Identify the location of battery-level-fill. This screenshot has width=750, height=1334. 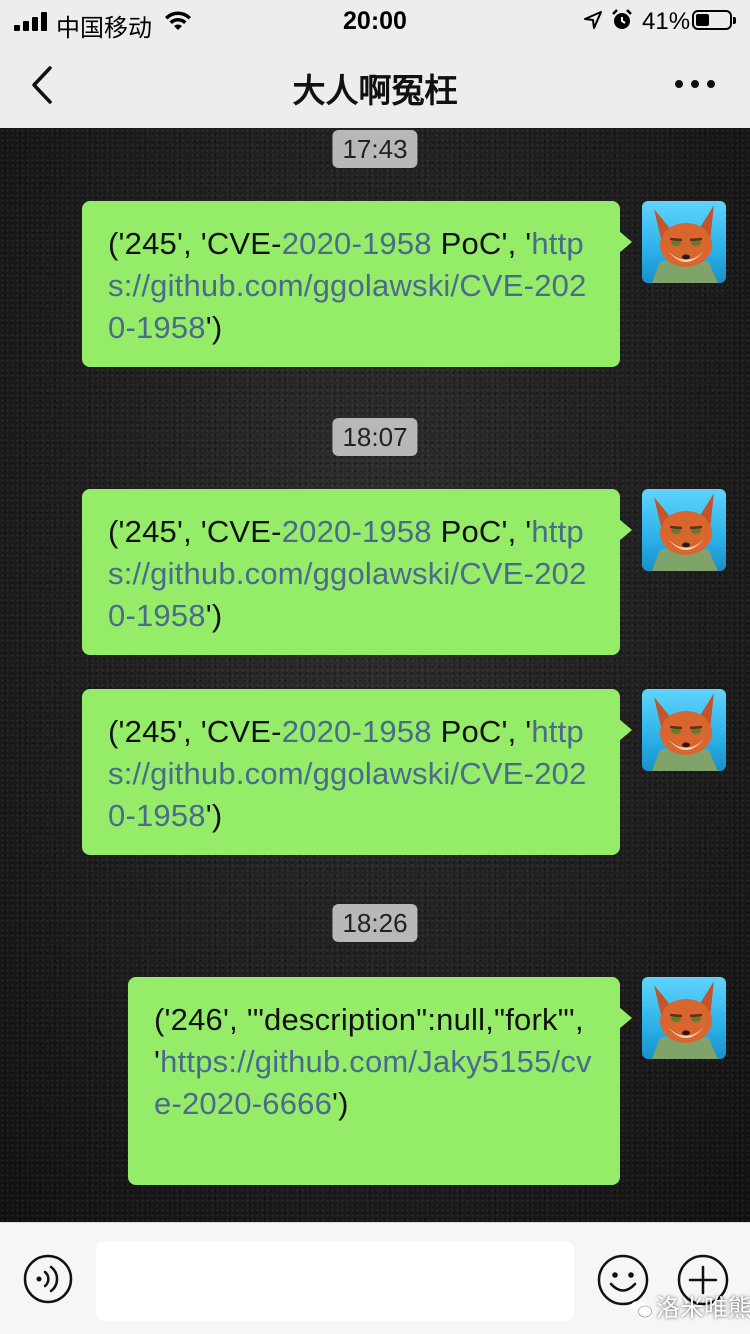
(702, 20).